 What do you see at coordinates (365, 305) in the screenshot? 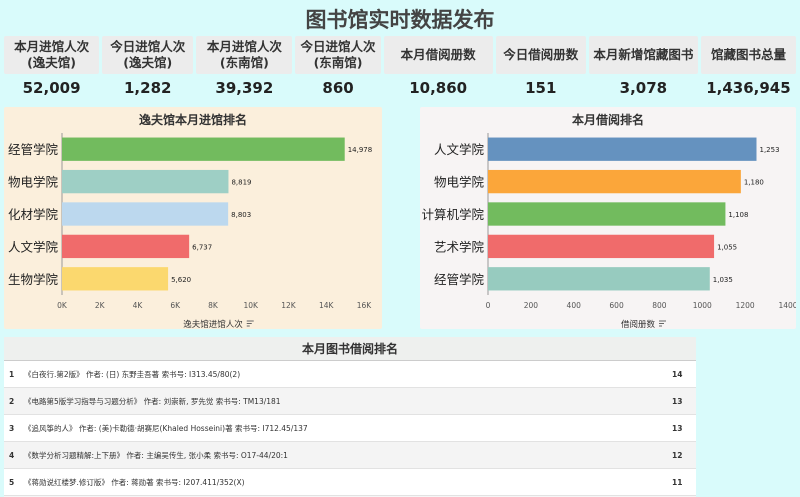
I see `tick-label: 16K` at bounding box center [365, 305].